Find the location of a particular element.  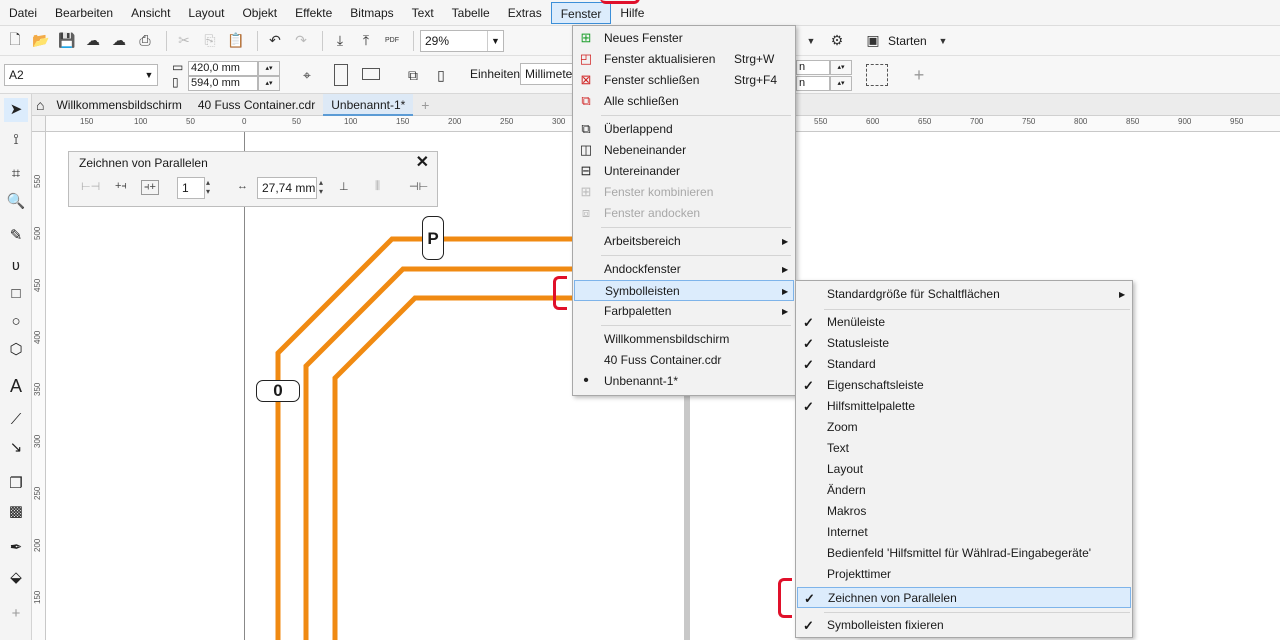

submenu-item-symbolleisten-fixieren: ✓ Symbolleisten fixieren is located at coordinates (964, 625).